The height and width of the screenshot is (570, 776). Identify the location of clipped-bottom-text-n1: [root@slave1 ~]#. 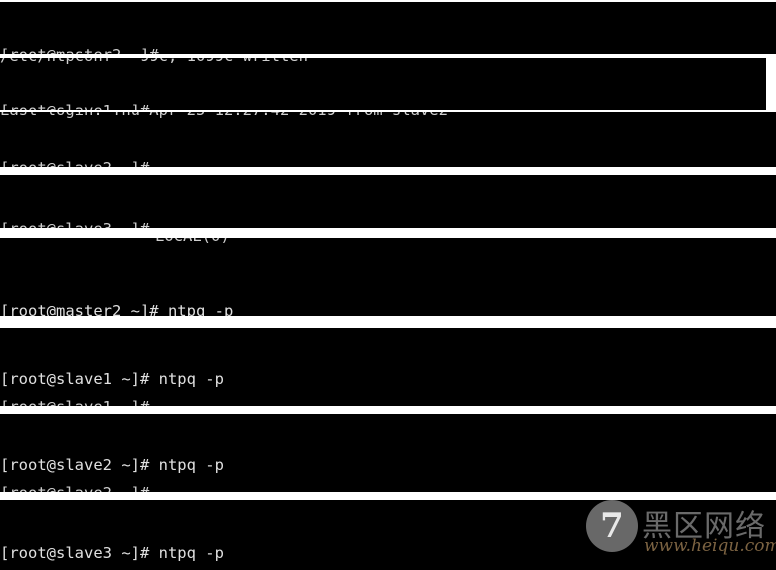
(388, 402).